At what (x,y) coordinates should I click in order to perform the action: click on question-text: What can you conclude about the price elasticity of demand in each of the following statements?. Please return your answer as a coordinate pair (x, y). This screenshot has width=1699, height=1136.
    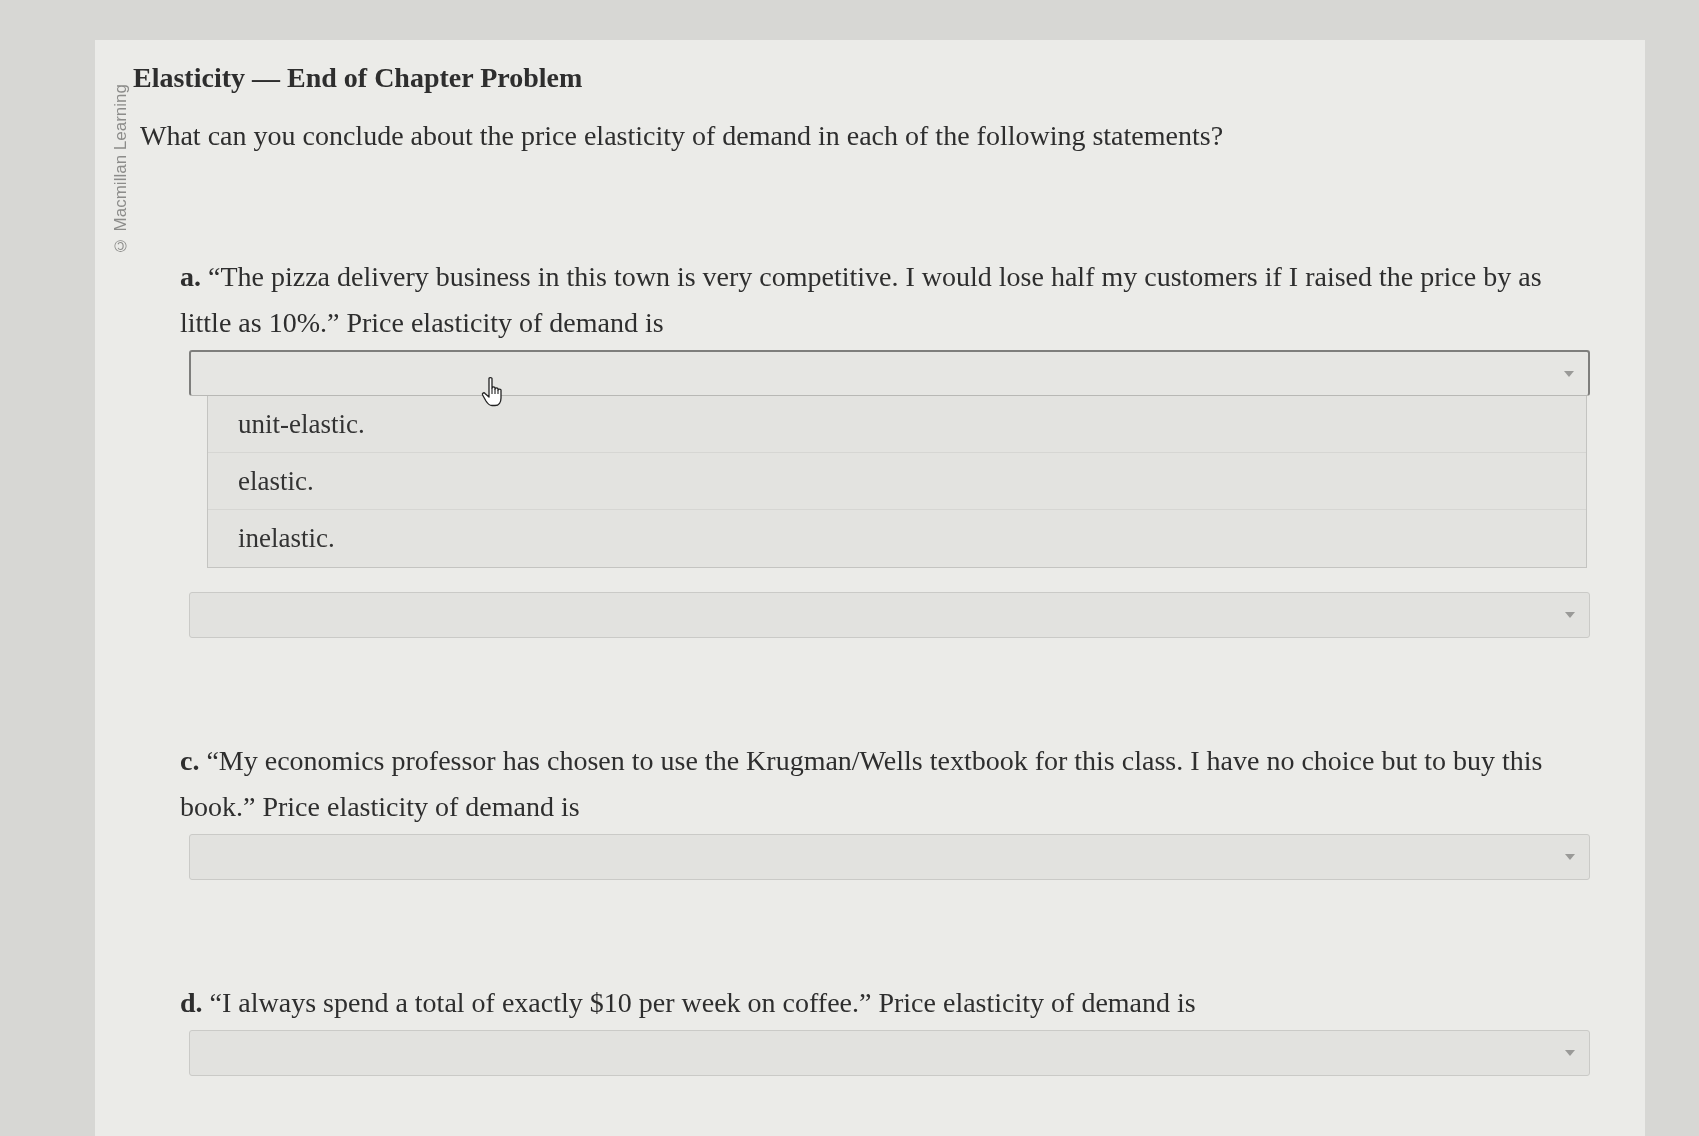
    Looking at the image, I should click on (682, 136).